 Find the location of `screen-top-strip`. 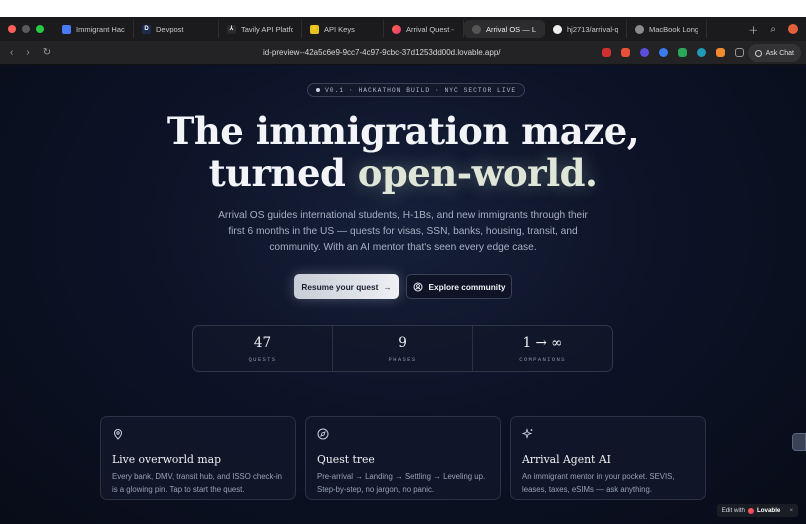

screen-top-strip is located at coordinates (403, 8).